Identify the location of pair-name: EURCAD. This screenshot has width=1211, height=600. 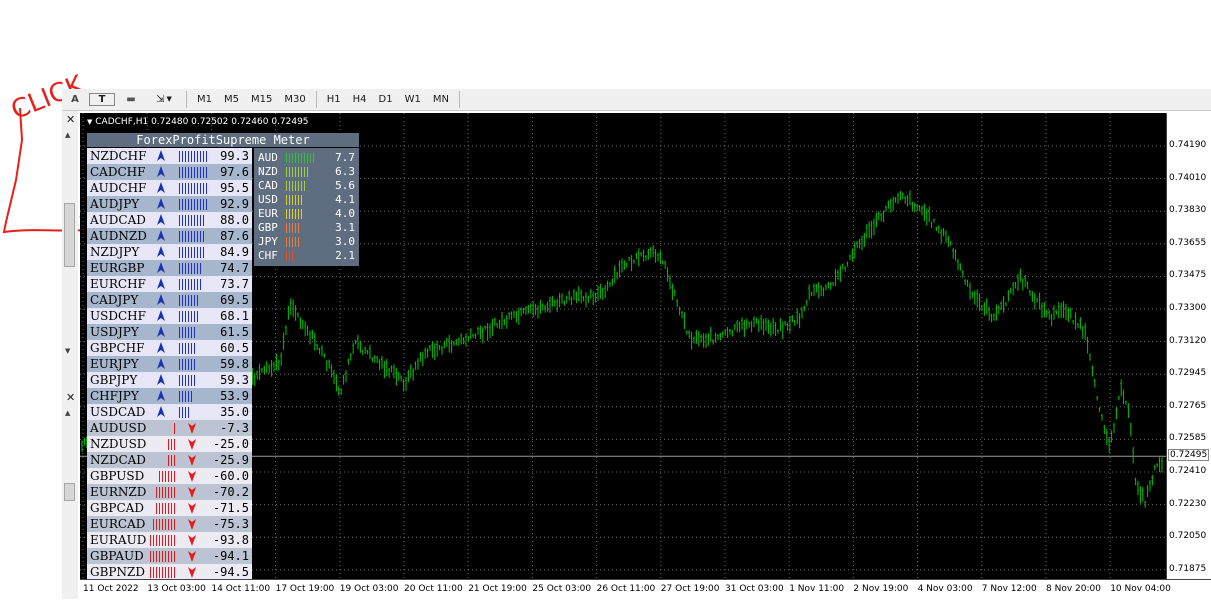
(118, 524).